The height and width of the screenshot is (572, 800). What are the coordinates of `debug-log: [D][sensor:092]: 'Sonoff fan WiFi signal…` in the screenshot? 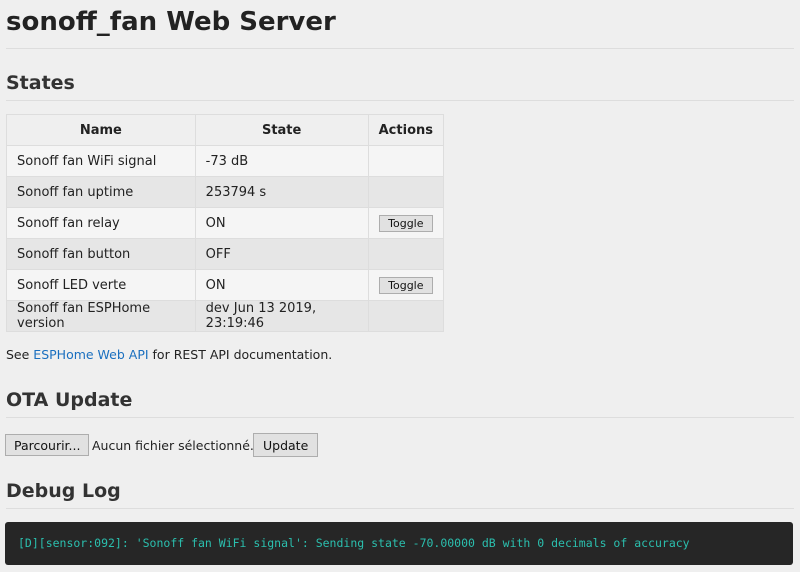 It's located at (399, 543).